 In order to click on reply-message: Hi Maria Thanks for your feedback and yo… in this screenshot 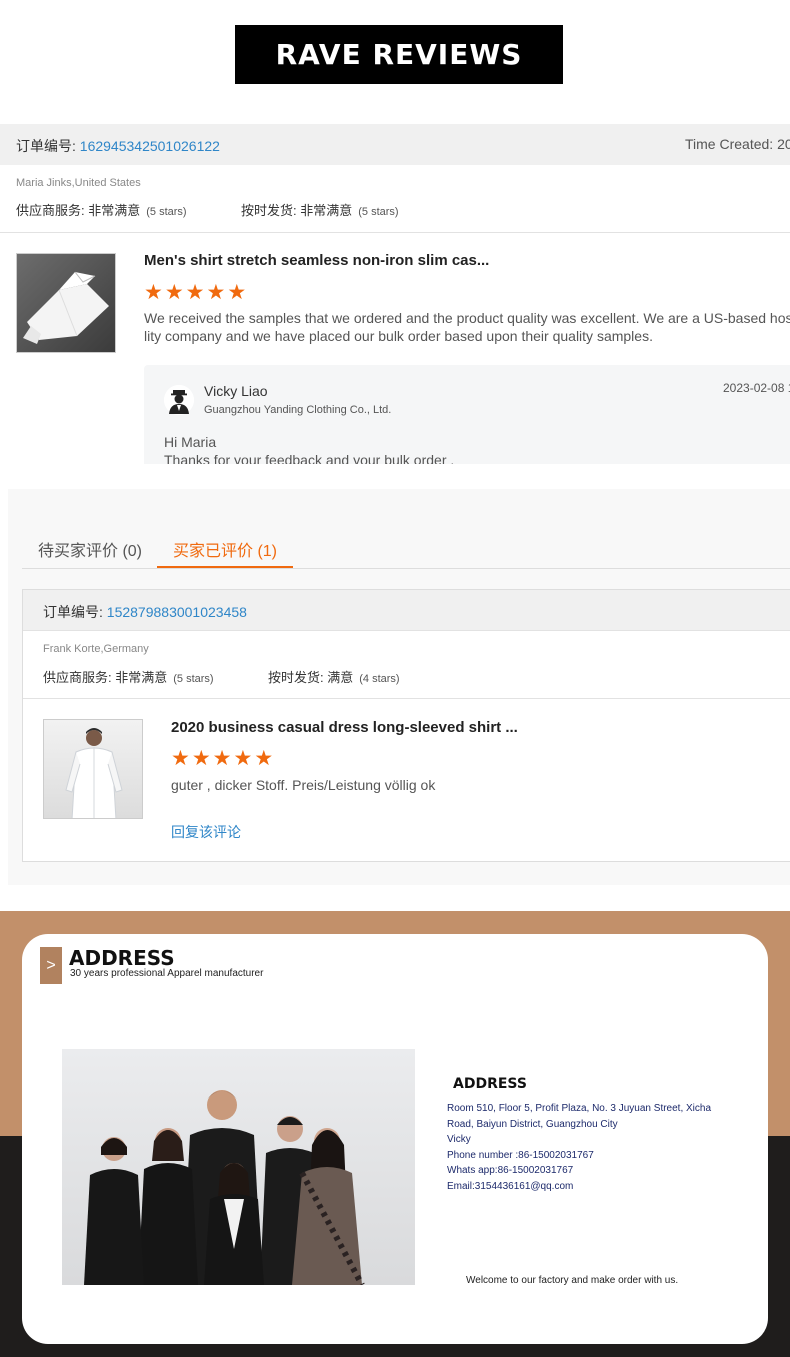, I will do `click(309, 449)`.